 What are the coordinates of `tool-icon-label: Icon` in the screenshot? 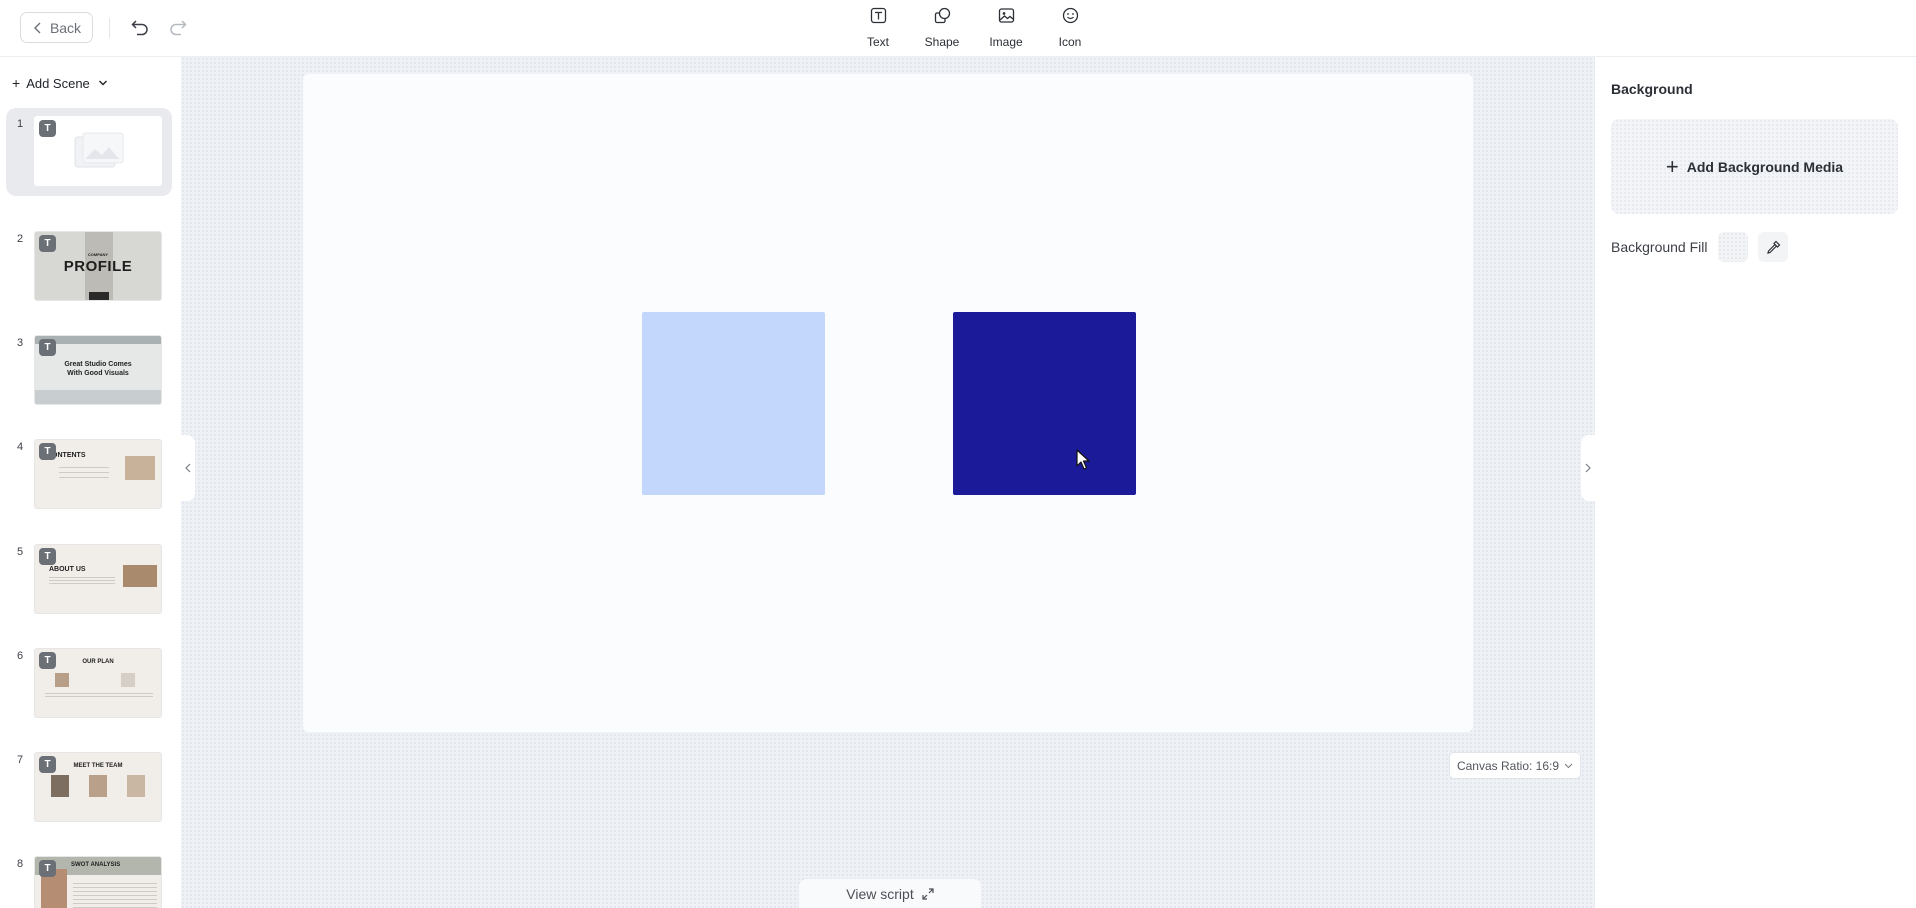 It's located at (1070, 42).